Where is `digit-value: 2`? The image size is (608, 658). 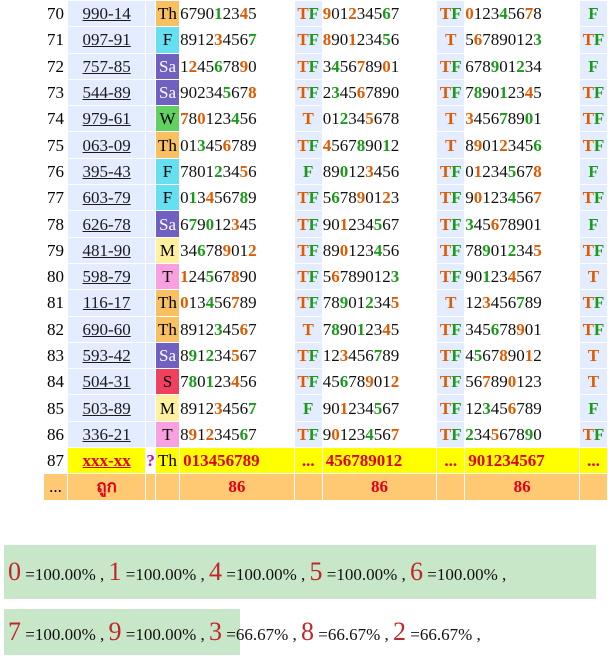
digit-value: 2 is located at coordinates (399, 631).